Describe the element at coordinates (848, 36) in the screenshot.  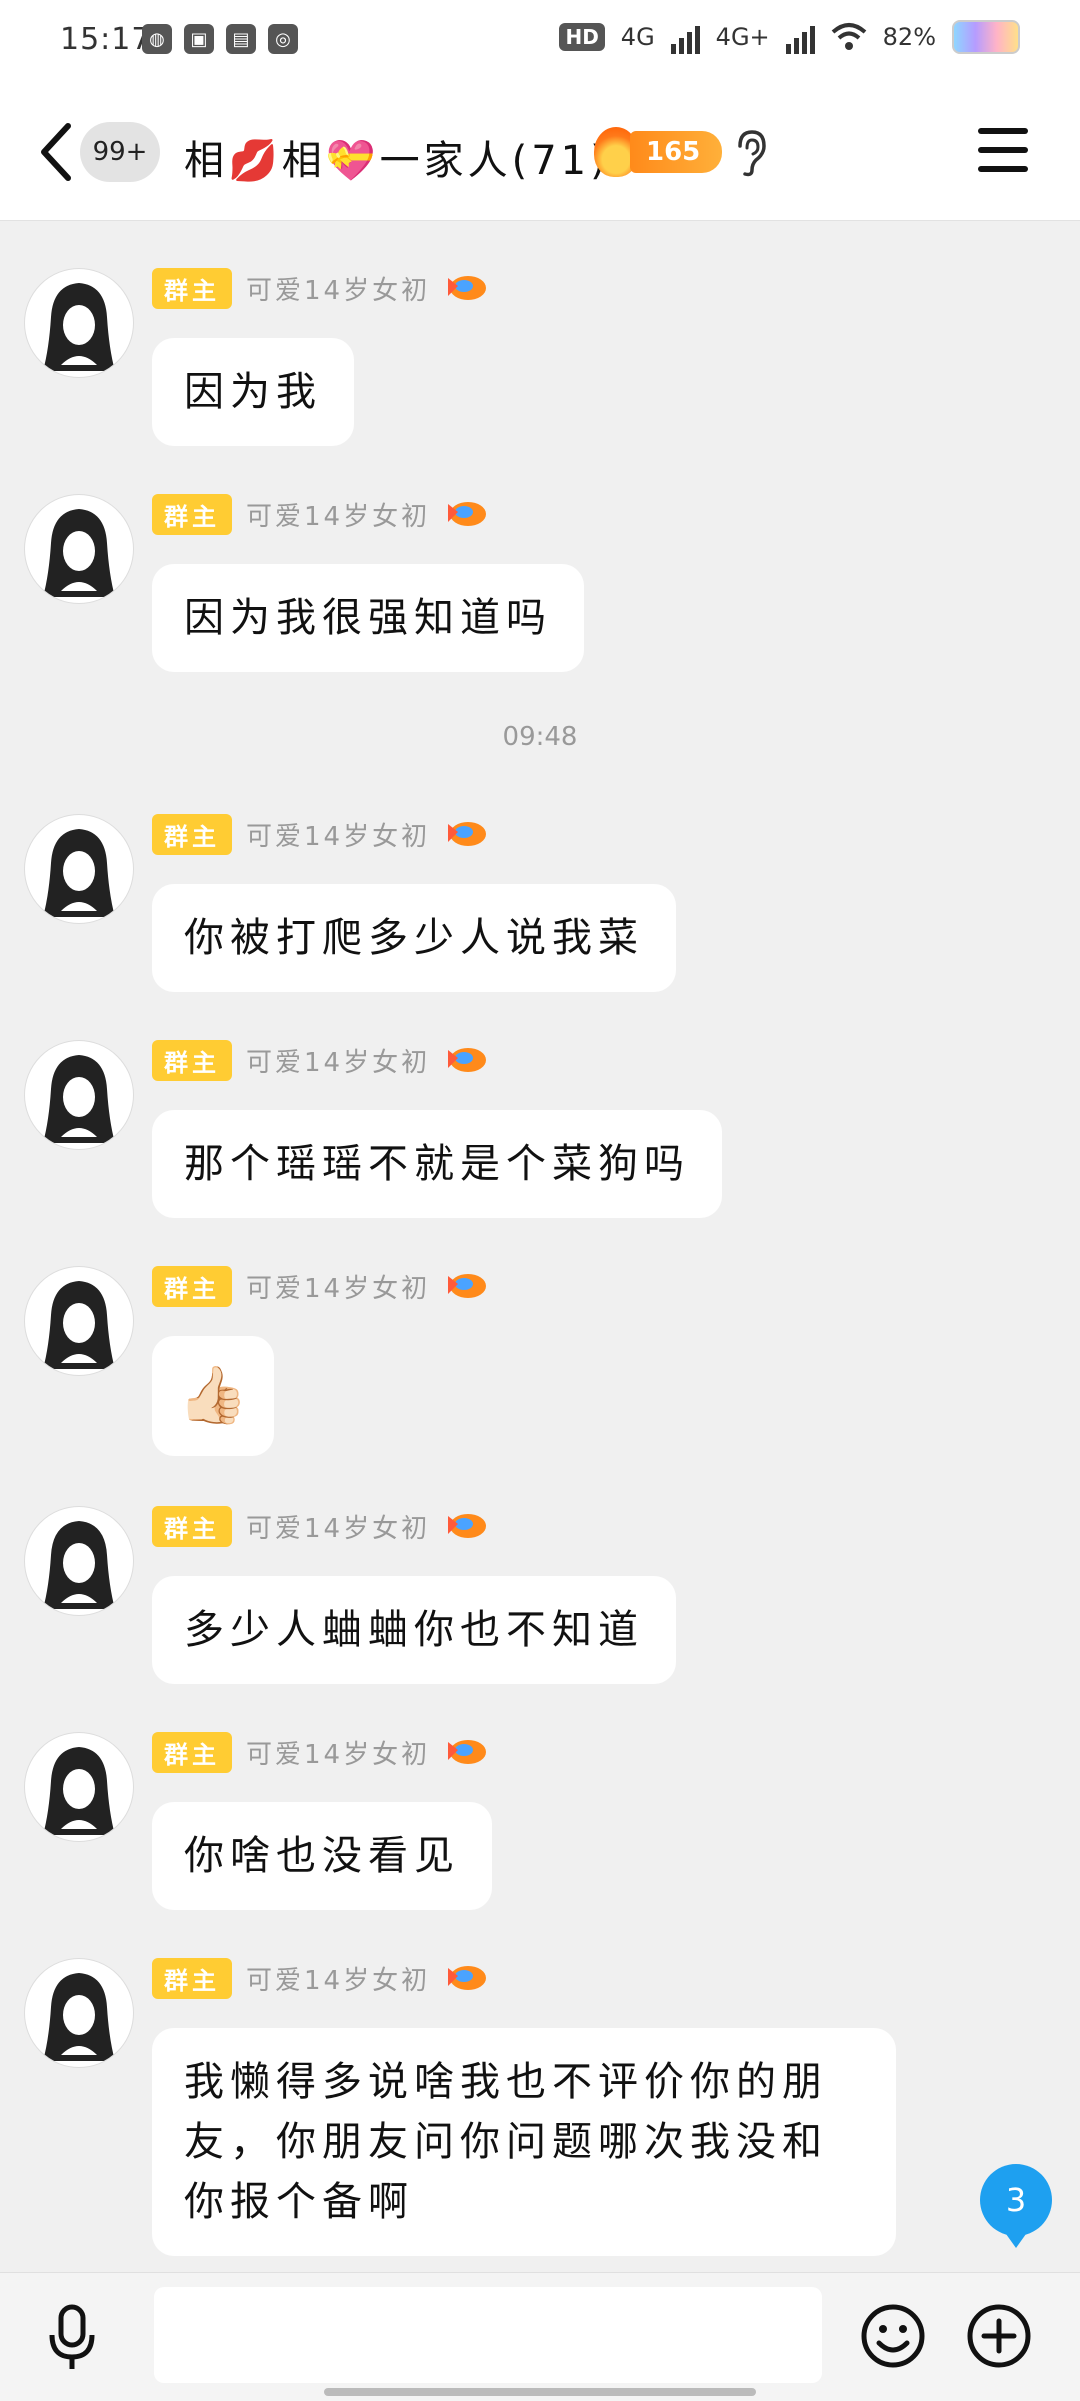
I see `wifi-icon` at that location.